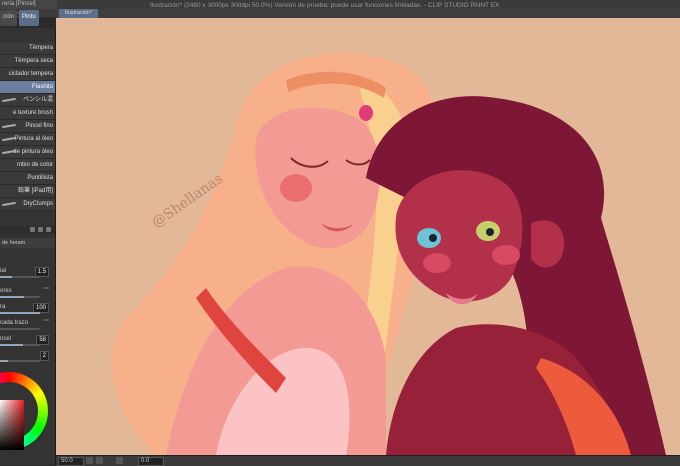 This screenshot has height=466, width=680. I want to click on panel-tabs: ción Pintu, so click(27, 18).